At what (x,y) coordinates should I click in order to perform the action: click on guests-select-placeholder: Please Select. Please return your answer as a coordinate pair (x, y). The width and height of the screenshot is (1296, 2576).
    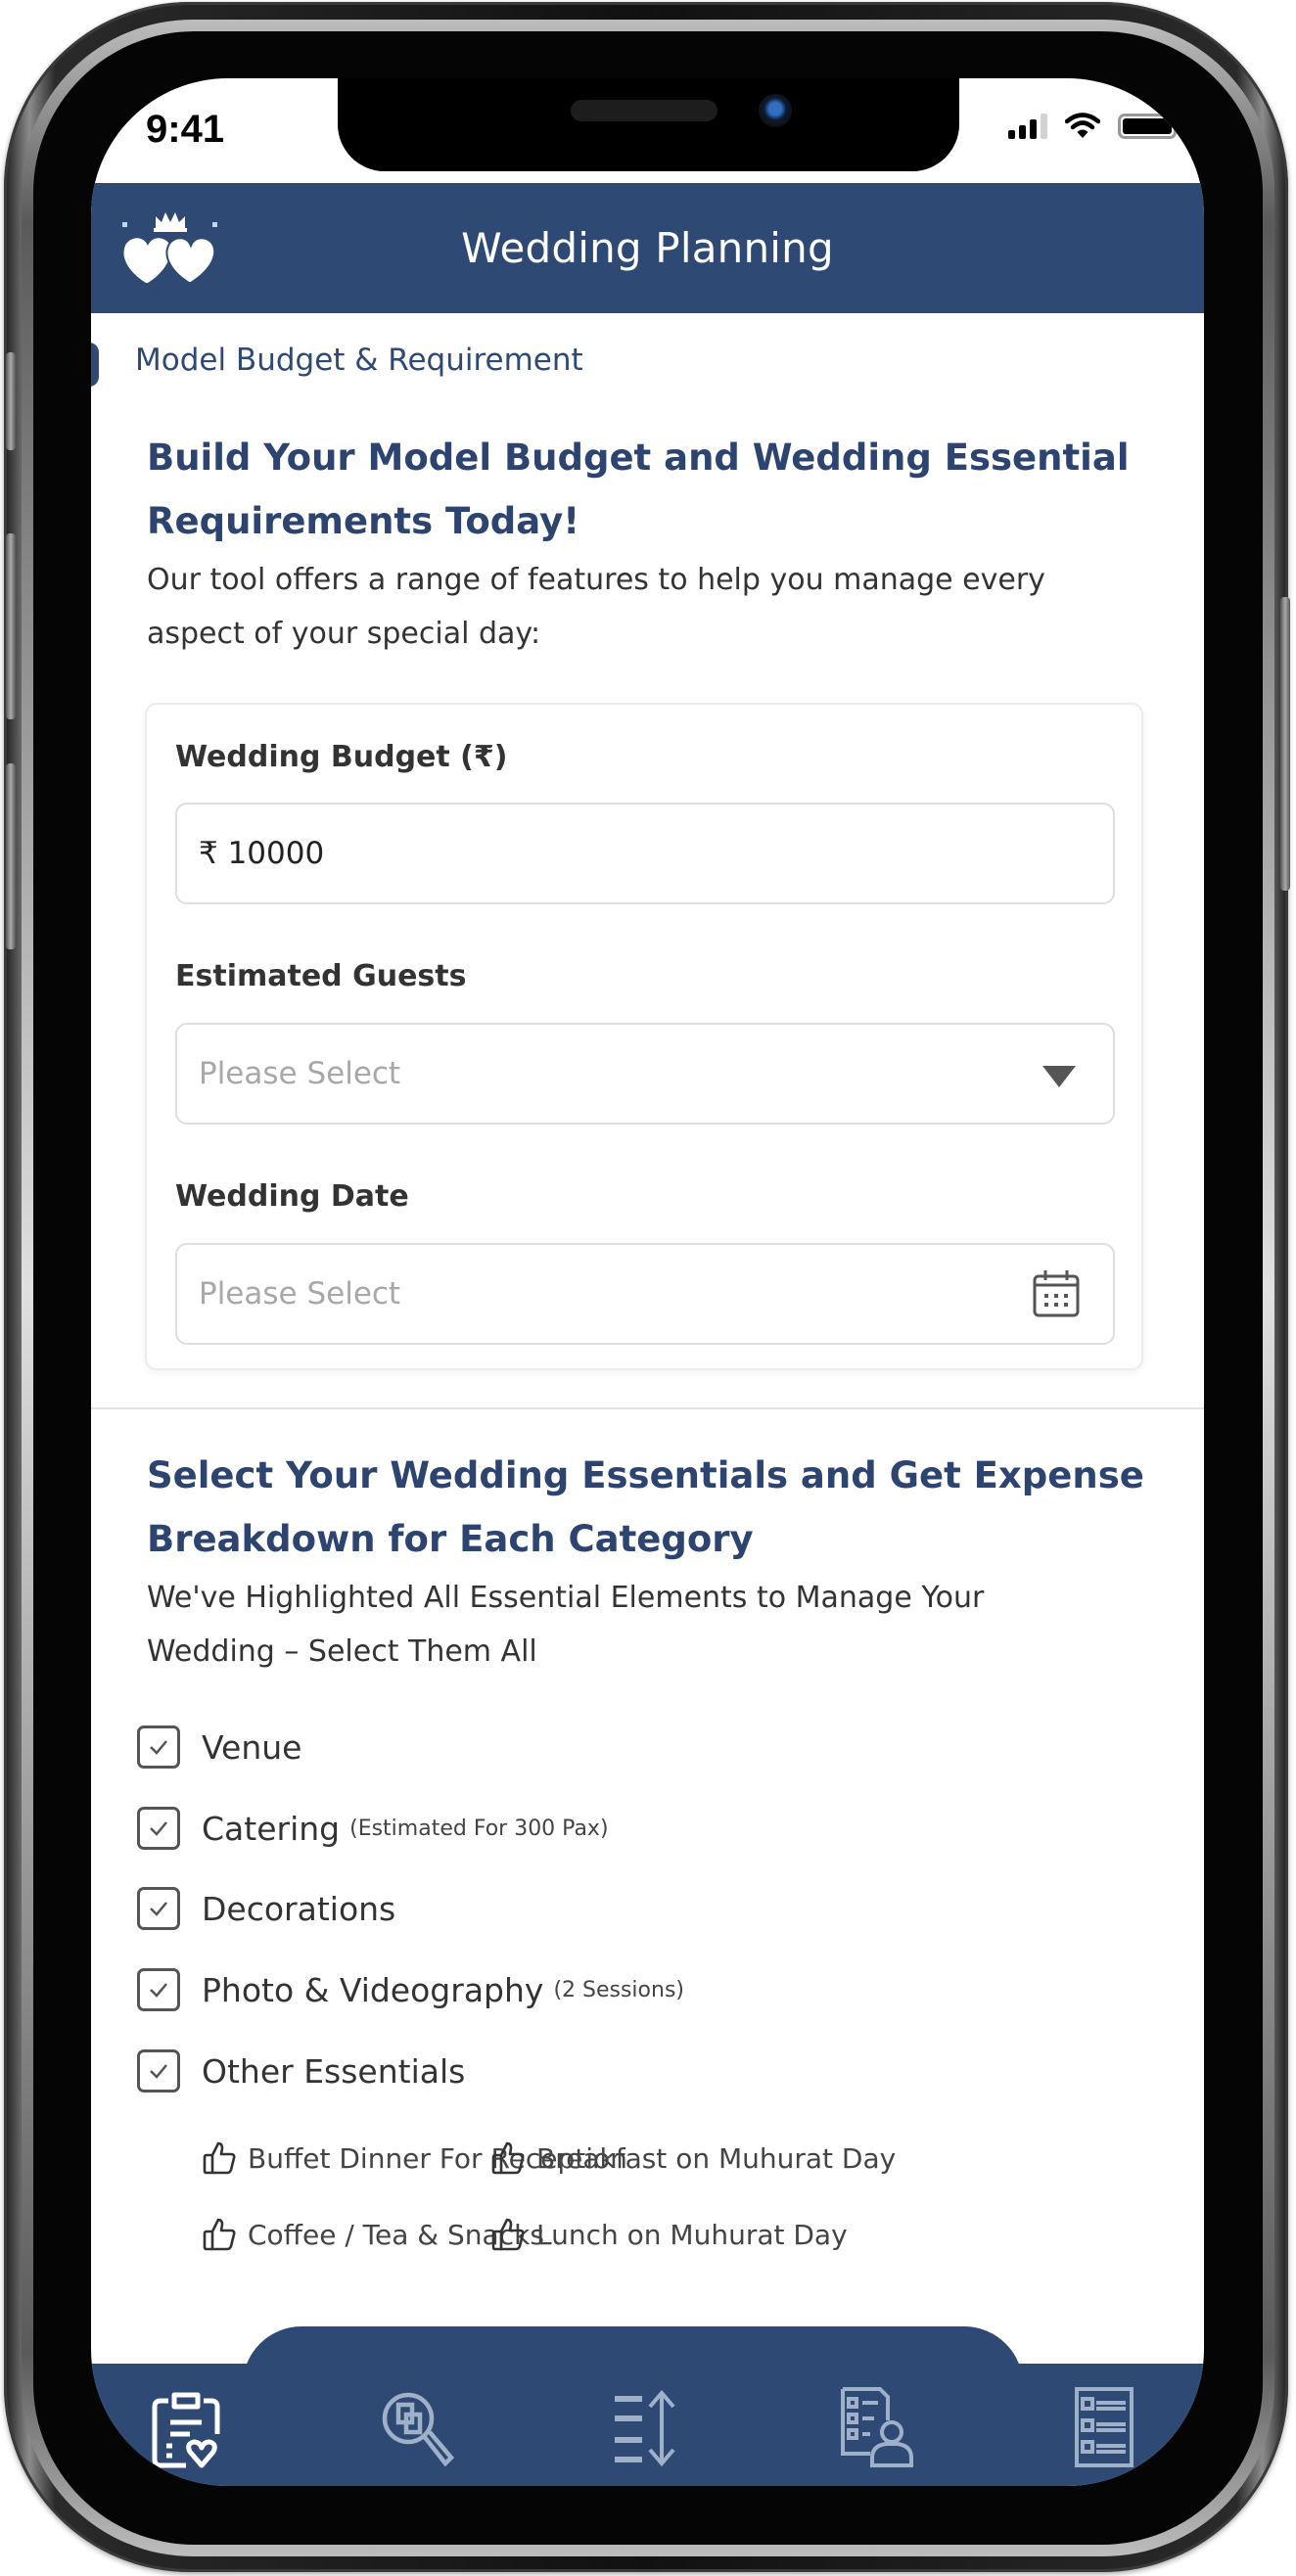
    Looking at the image, I should click on (300, 1073).